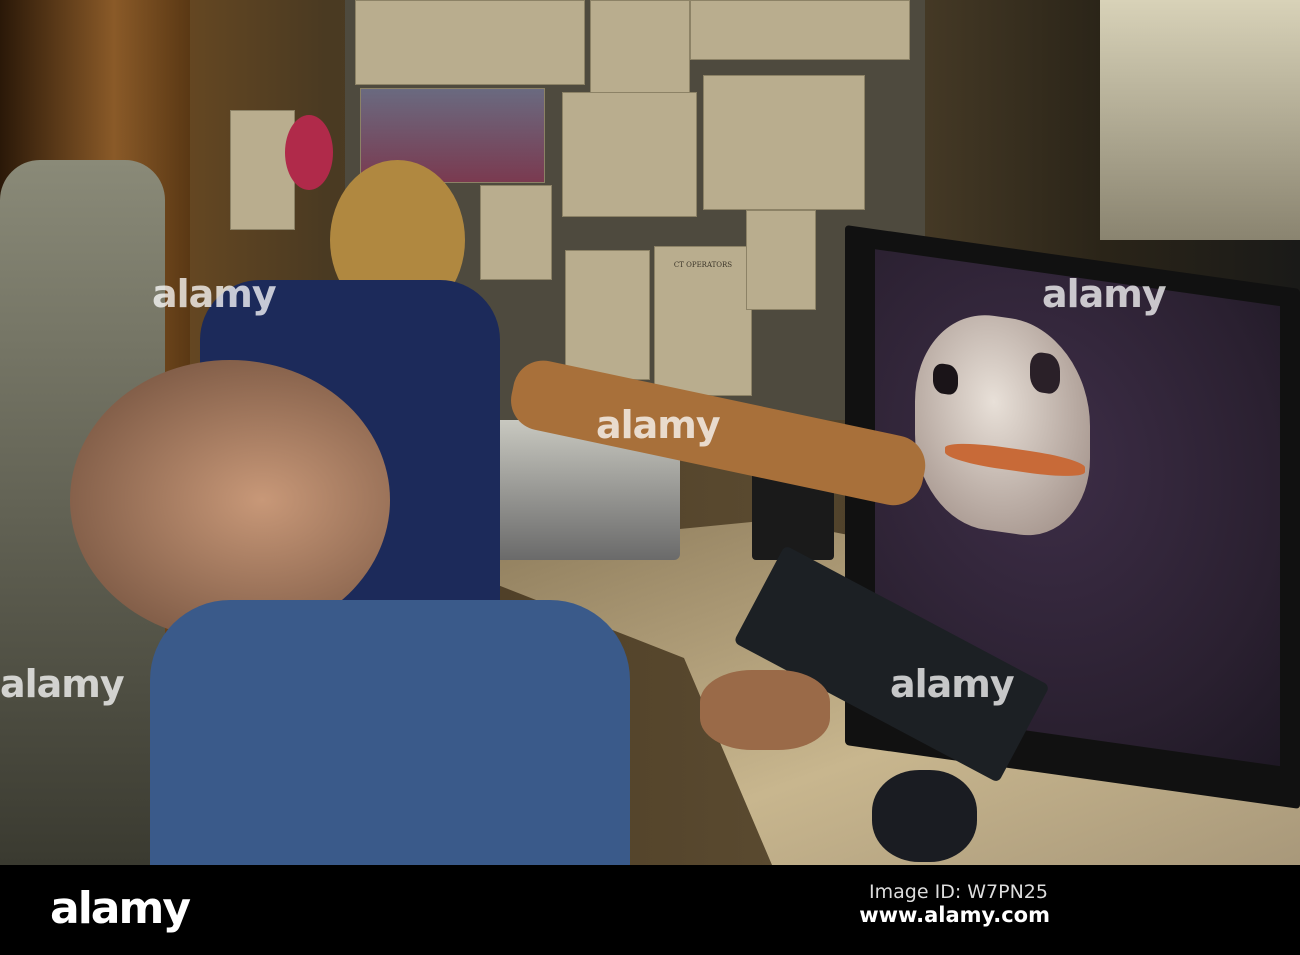 The width and height of the screenshot is (1300, 955). What do you see at coordinates (1200, 120) in the screenshot?
I see `window` at bounding box center [1200, 120].